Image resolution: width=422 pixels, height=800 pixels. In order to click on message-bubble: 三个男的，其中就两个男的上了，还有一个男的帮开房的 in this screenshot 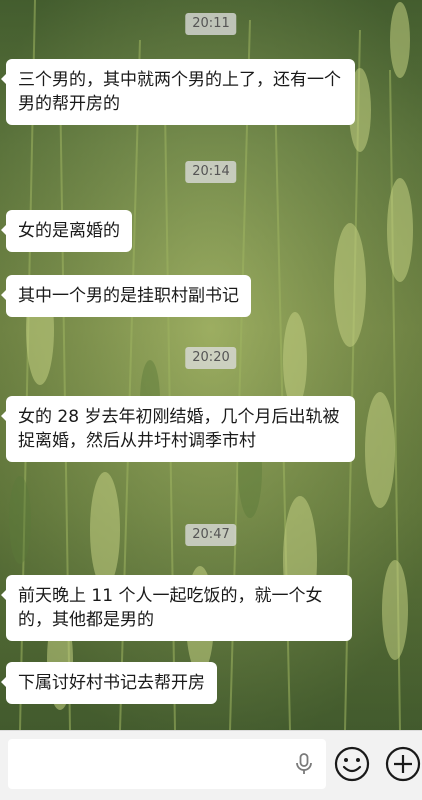, I will do `click(178, 92)`.